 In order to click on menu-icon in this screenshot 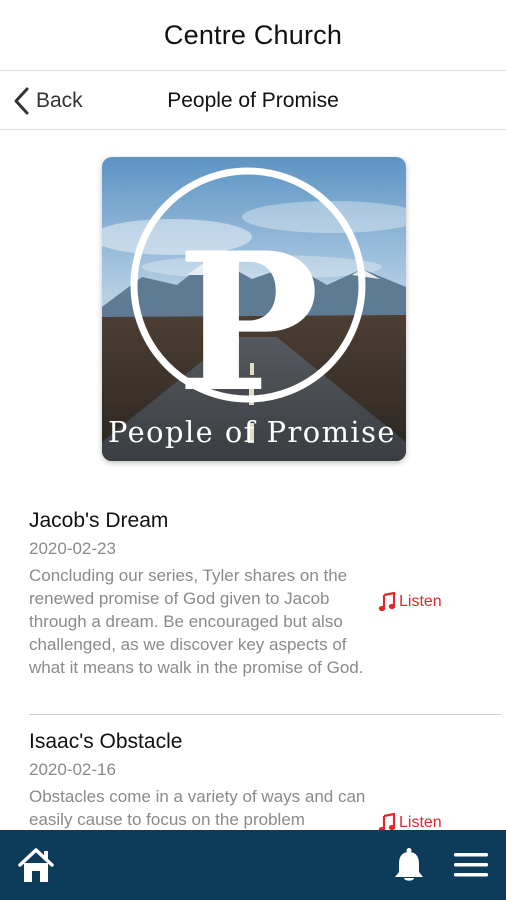, I will do `click(471, 865)`.